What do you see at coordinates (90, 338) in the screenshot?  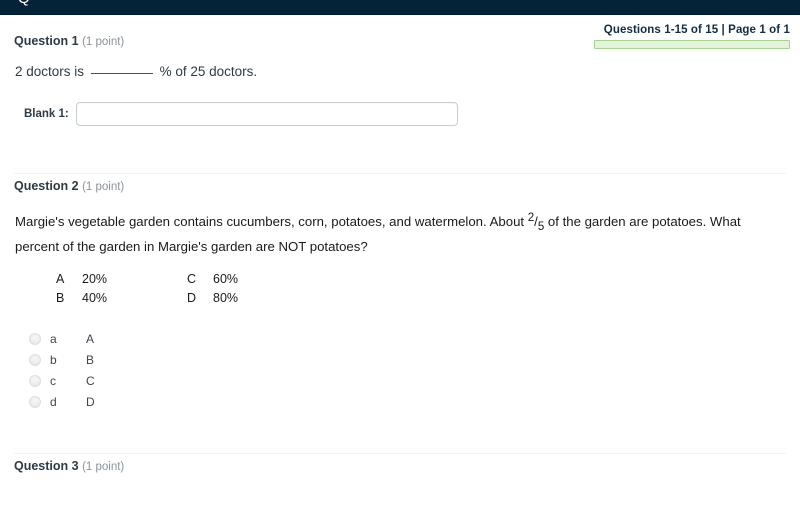 I see `answer-value: A` at bounding box center [90, 338].